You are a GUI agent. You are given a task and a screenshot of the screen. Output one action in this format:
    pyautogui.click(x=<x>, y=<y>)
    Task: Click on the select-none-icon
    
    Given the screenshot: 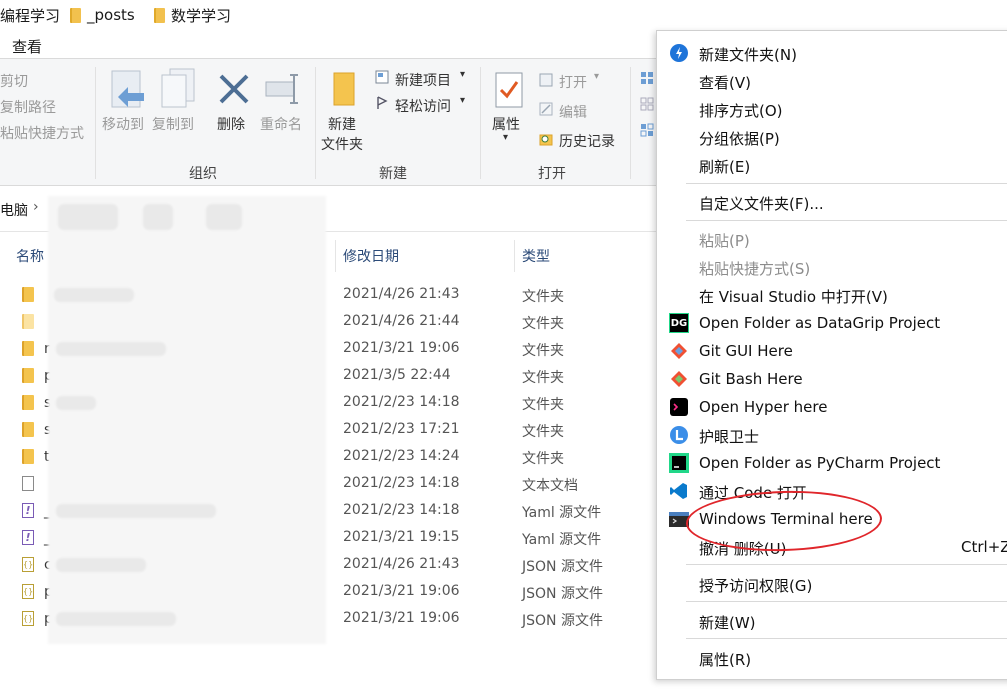 What is the action you would take?
    pyautogui.click(x=647, y=104)
    